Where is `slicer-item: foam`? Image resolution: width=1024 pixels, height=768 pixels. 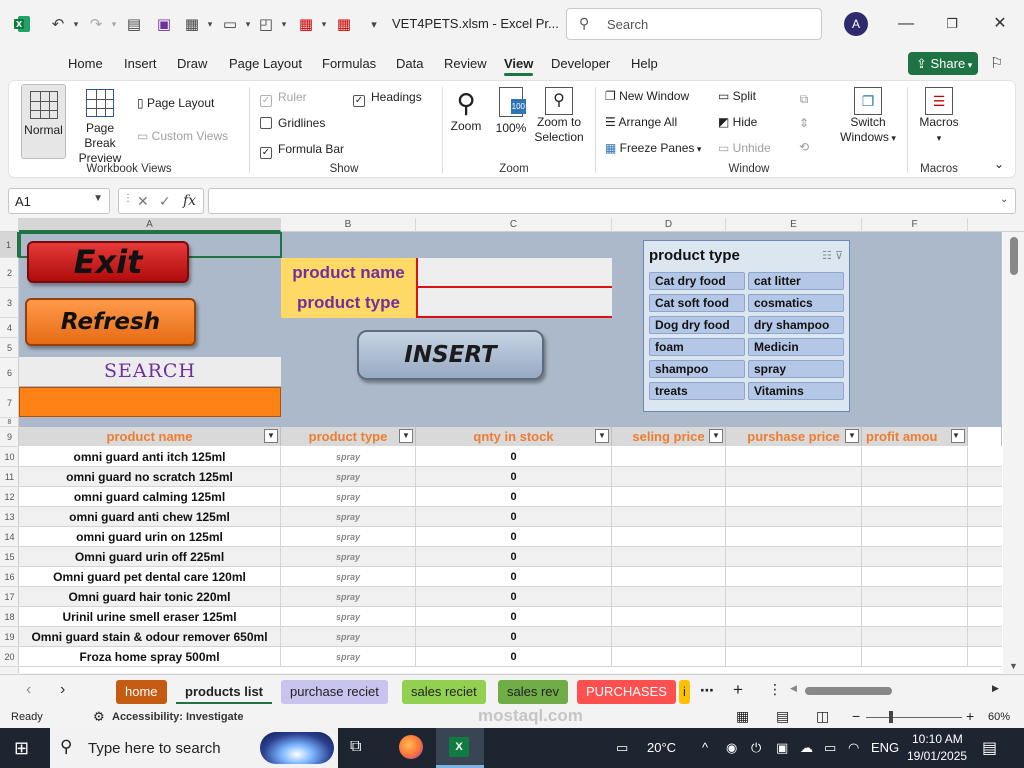 slicer-item: foam is located at coordinates (697, 347).